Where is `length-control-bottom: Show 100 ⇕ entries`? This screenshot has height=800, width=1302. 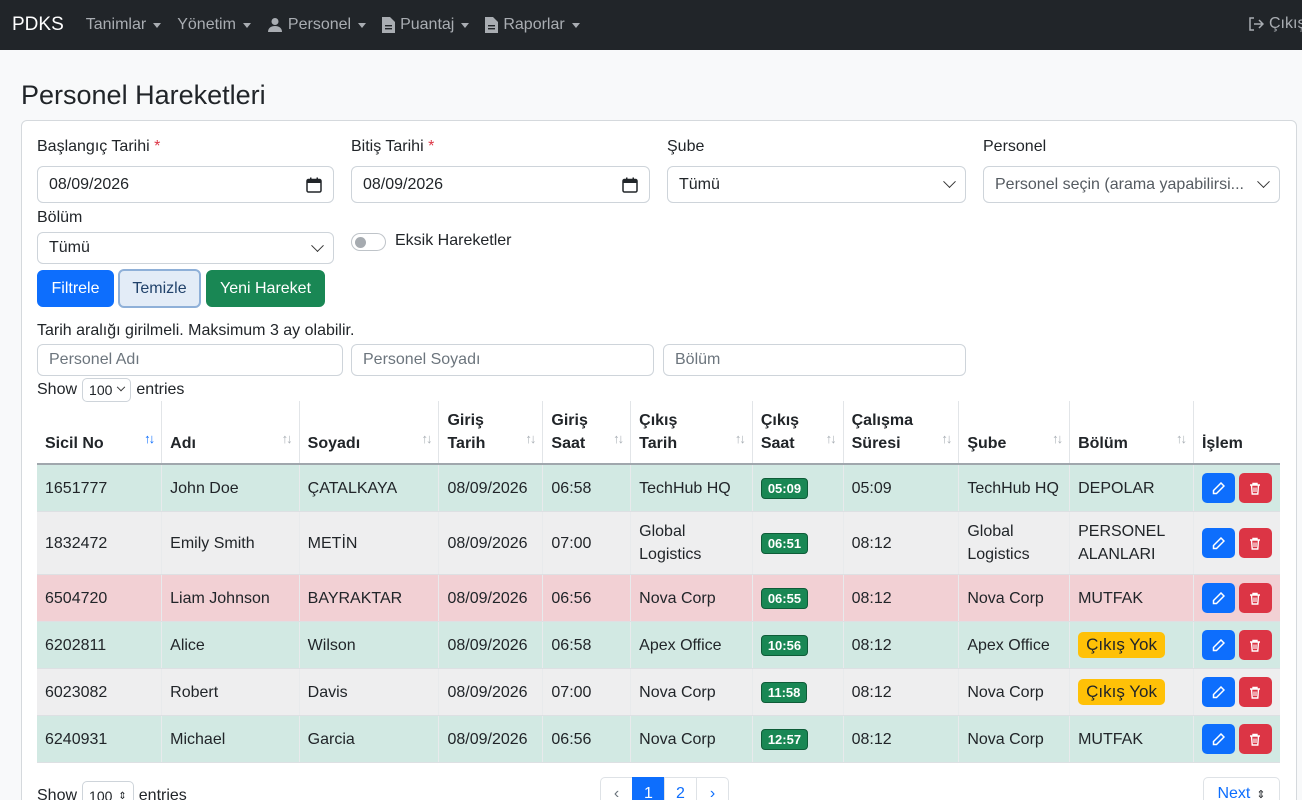
length-control-bottom: Show 100 ⇕ entries is located at coordinates (112, 790).